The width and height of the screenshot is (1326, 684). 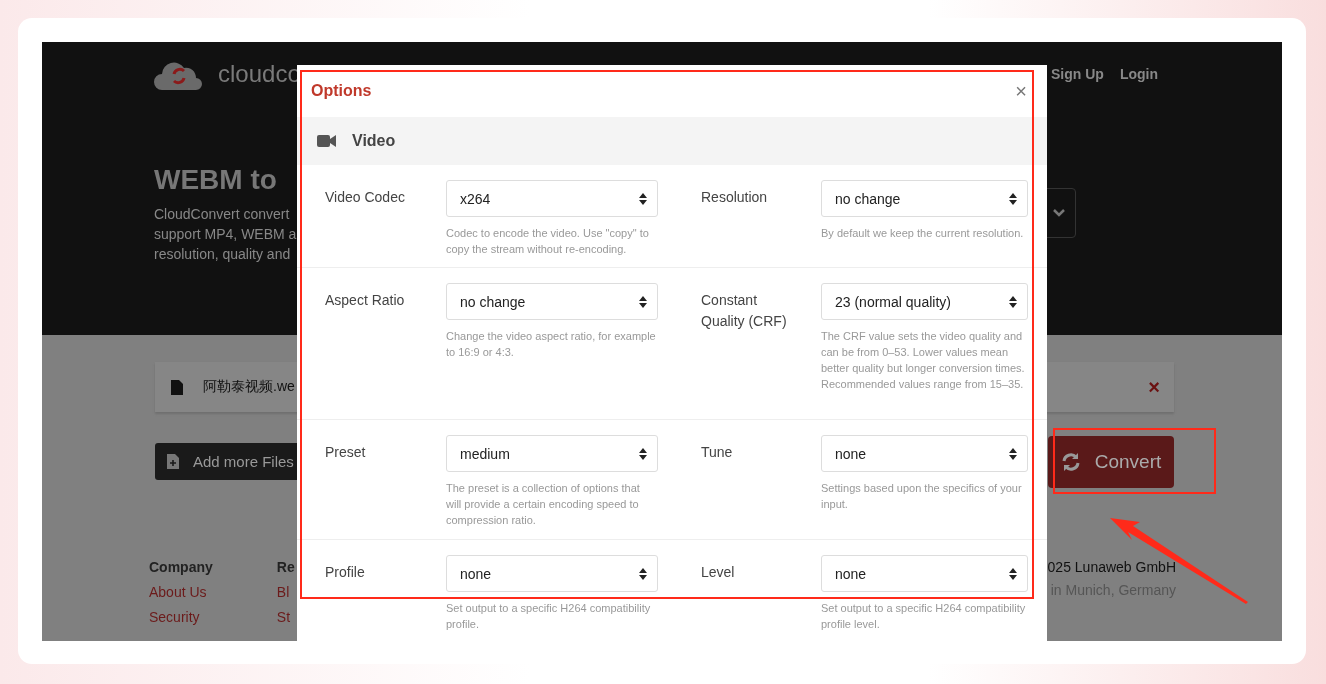 I want to click on close-button: ×, so click(x=1021, y=91).